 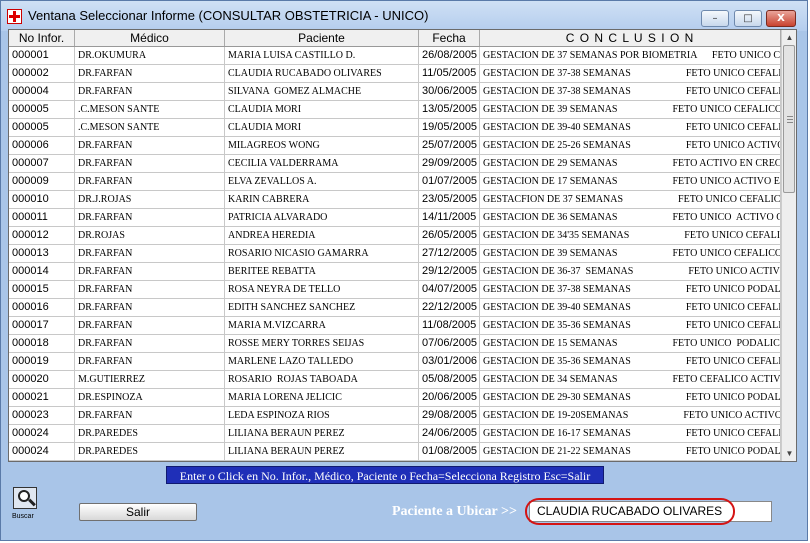 I want to click on cell-fecha: 29/08/2005, so click(x=449, y=415).